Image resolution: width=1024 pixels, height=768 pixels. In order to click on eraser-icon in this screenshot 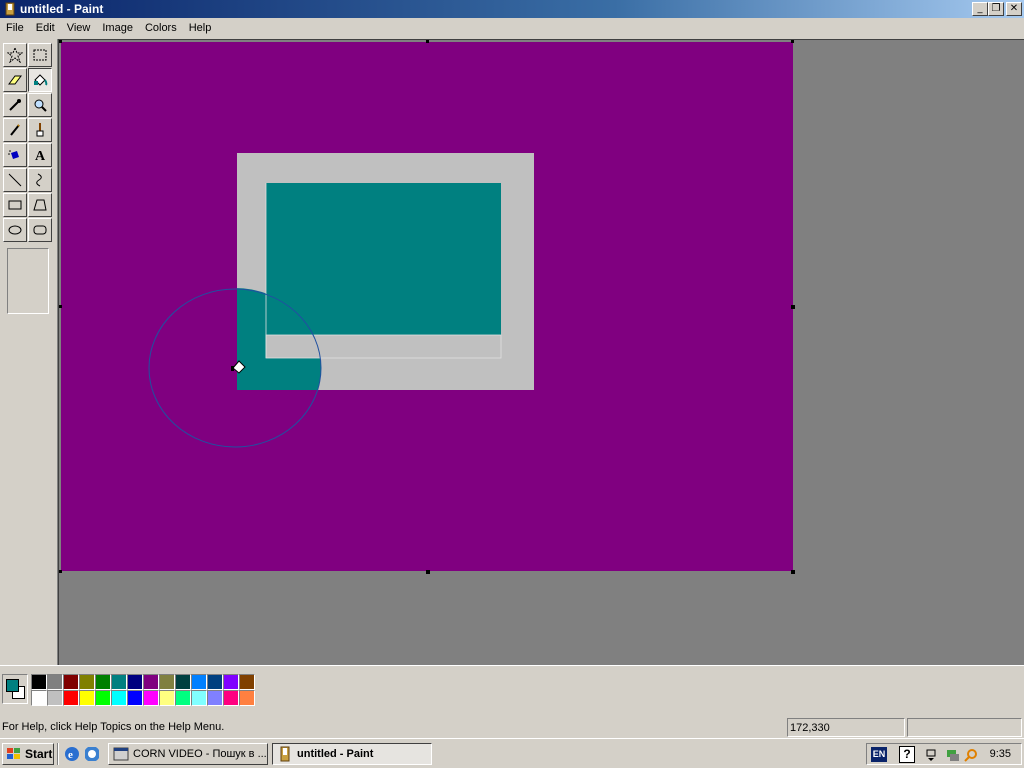, I will do `click(15, 80)`.